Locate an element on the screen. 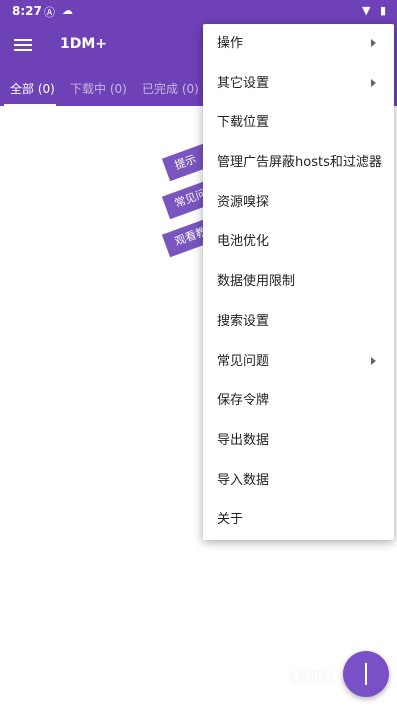 This screenshot has width=397, height=707. menu-item-actions: 操作 is located at coordinates (298, 44).